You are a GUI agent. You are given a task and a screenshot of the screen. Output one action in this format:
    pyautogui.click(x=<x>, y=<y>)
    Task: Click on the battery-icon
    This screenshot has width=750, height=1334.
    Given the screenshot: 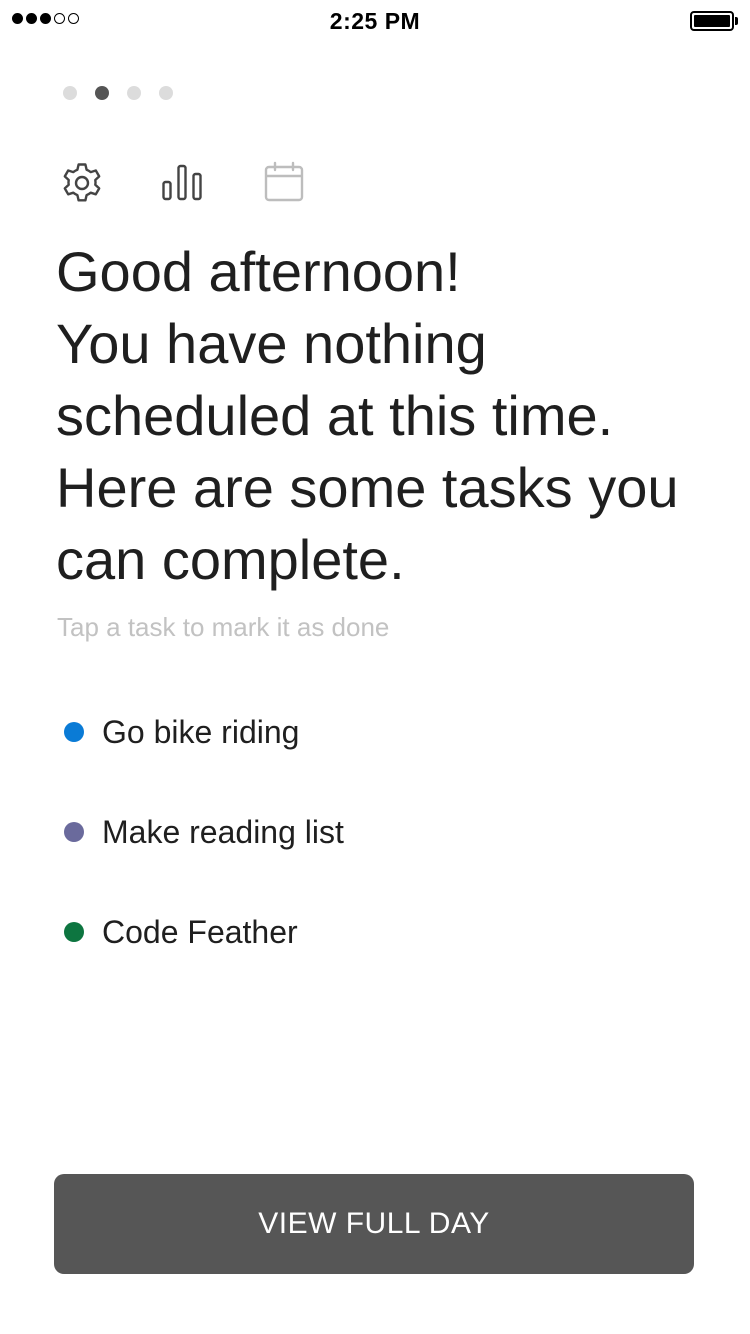 What is the action you would take?
    pyautogui.click(x=714, y=21)
    